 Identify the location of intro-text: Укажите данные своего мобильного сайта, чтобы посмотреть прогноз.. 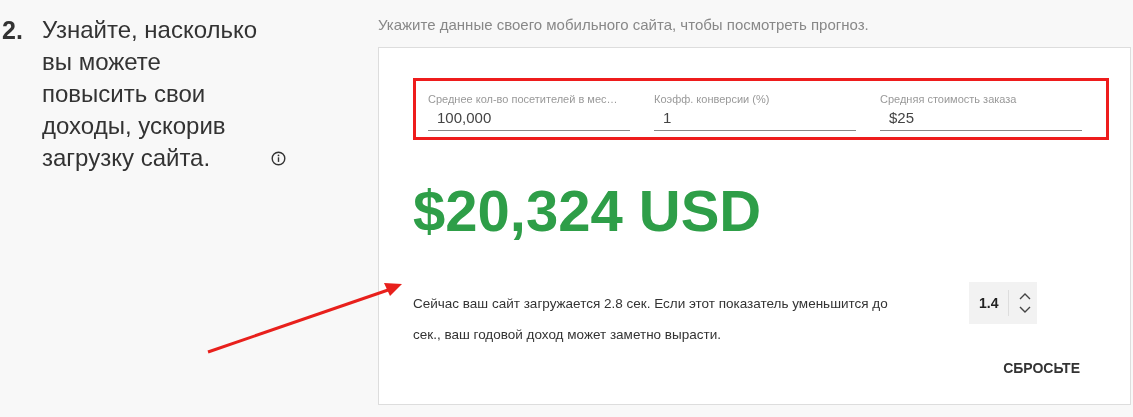
(624, 24).